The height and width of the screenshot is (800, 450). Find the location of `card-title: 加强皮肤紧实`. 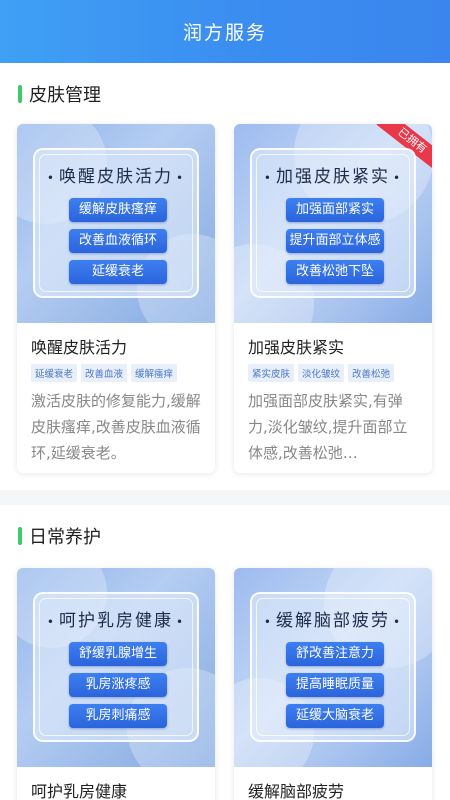

card-title: 加强皮肤紧实 is located at coordinates (296, 347).